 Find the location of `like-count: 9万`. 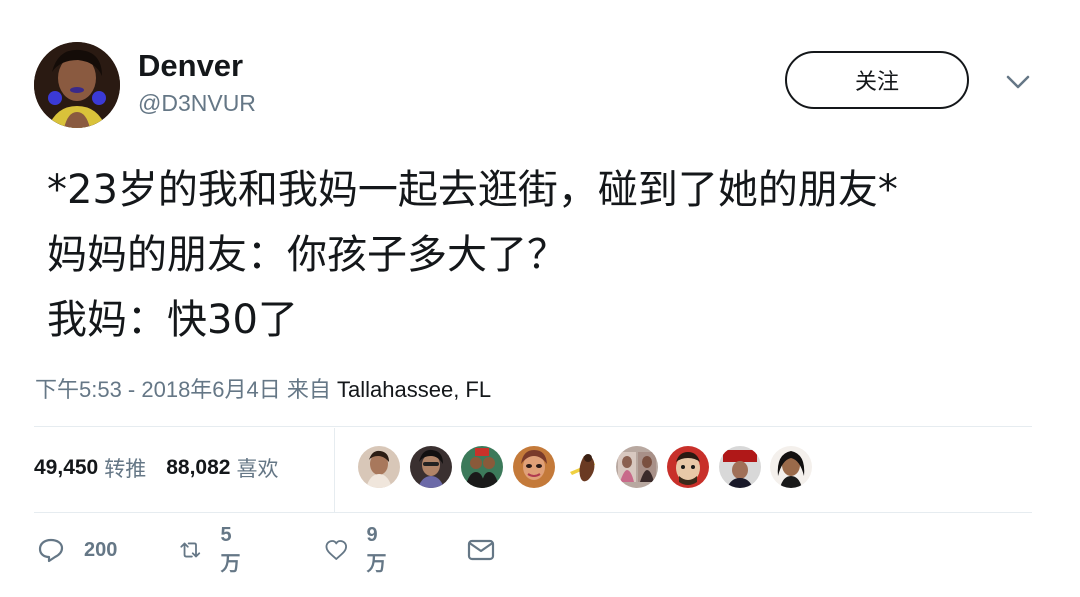

like-count: 9万 is located at coordinates (376, 549).